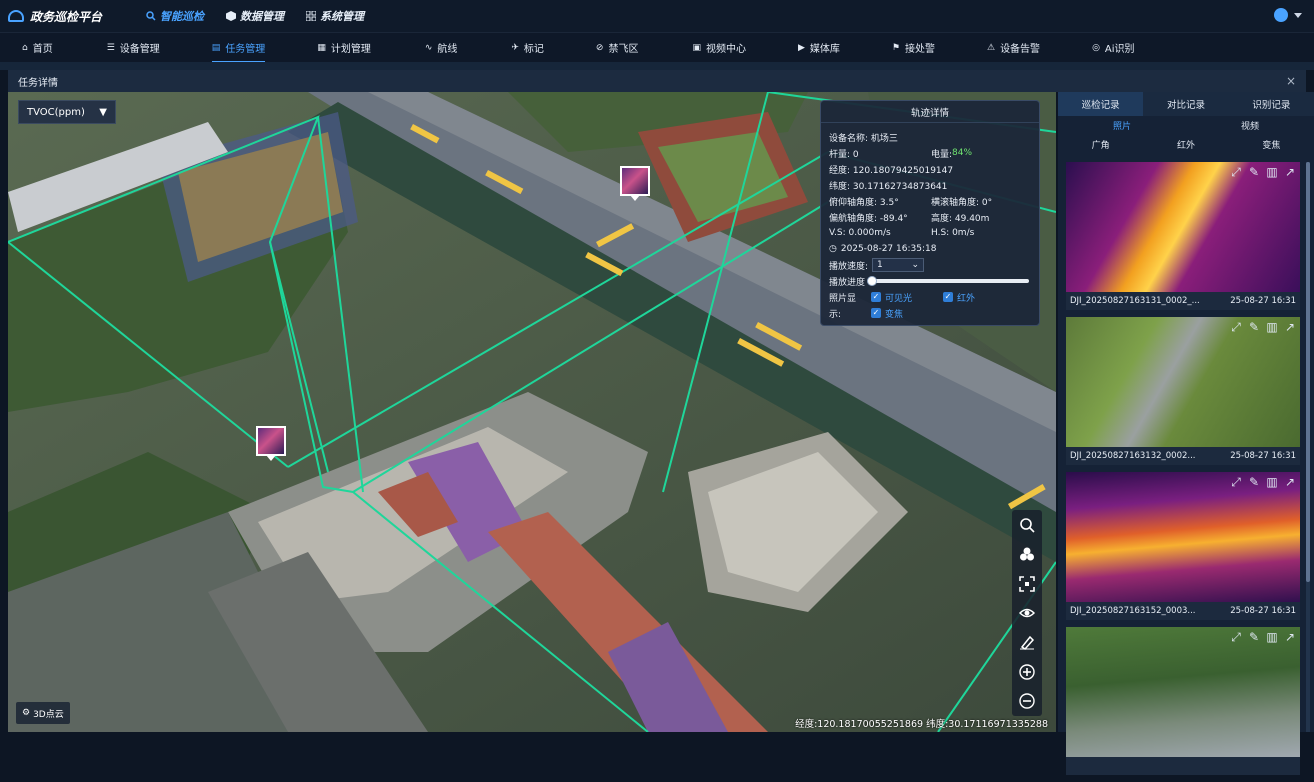 The height and width of the screenshot is (782, 1314). I want to click on photo-list-scrollbar, so click(1308, 447).